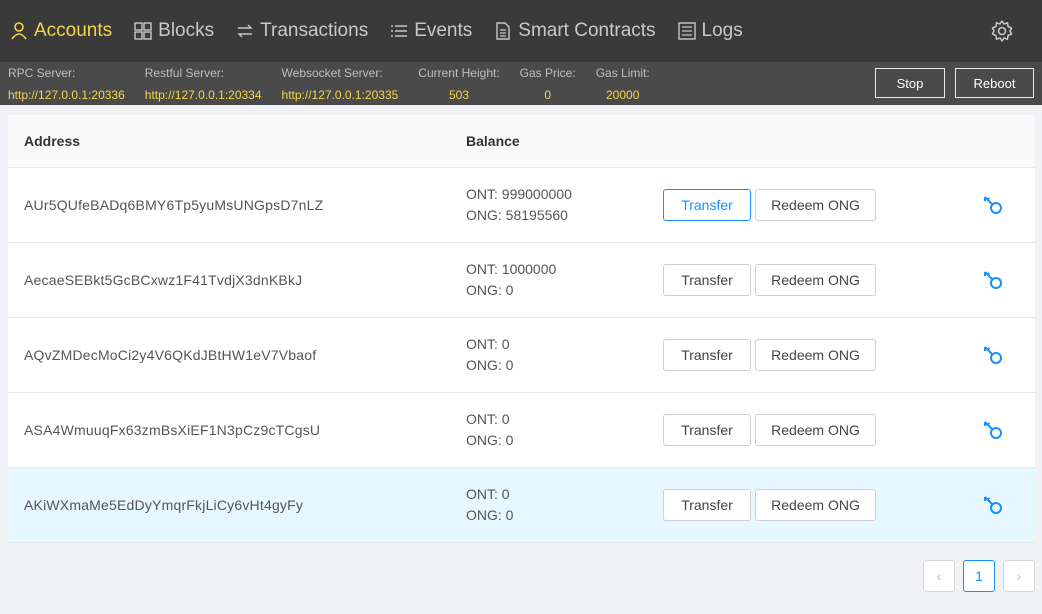 This screenshot has width=1042, height=614. I want to click on gear-icon, so click(1002, 31).